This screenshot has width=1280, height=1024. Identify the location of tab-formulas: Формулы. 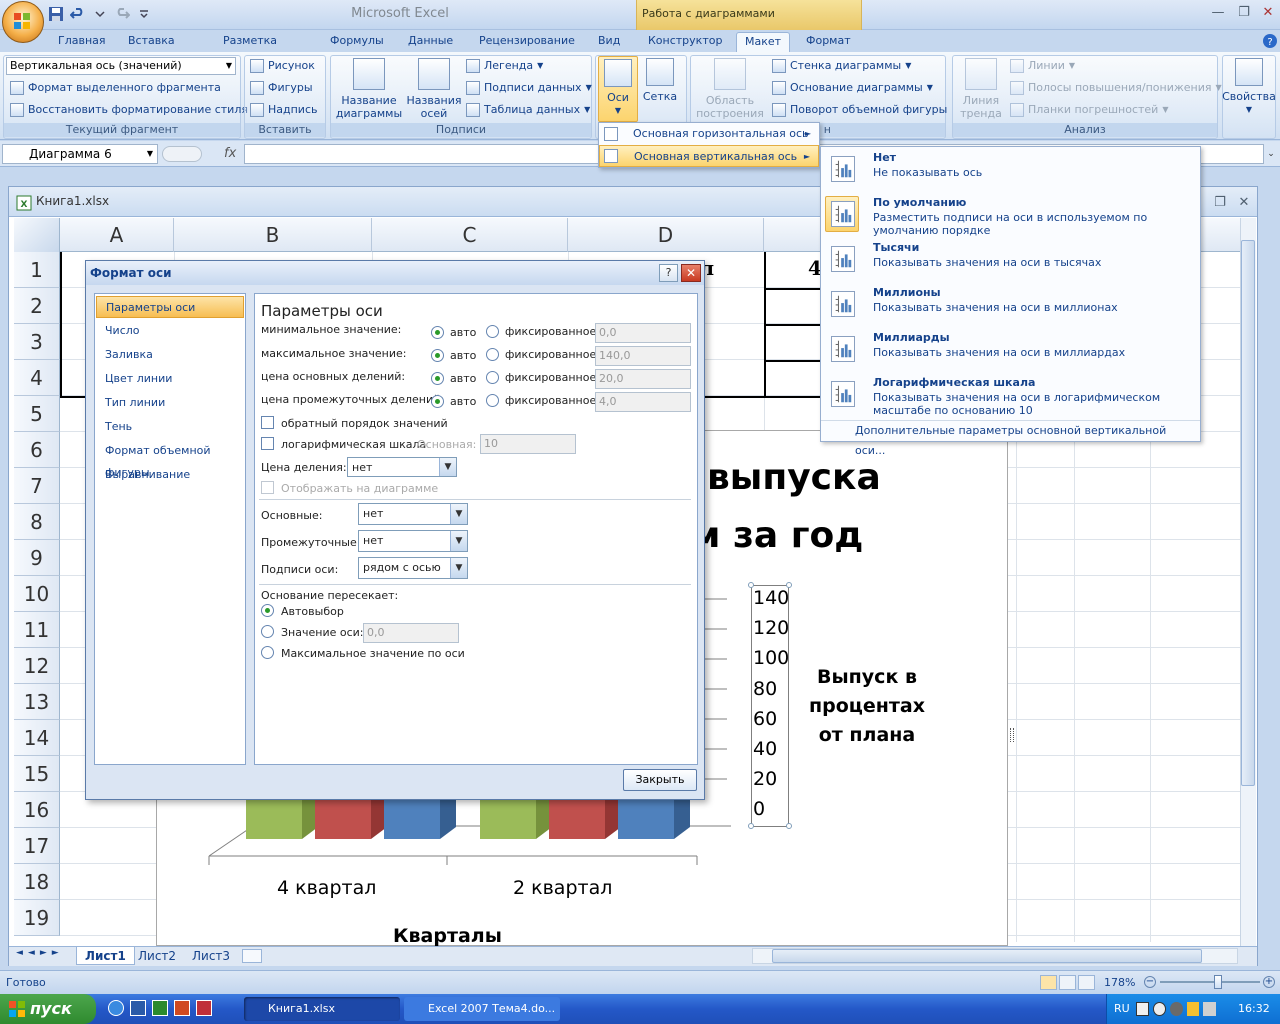
(355, 42).